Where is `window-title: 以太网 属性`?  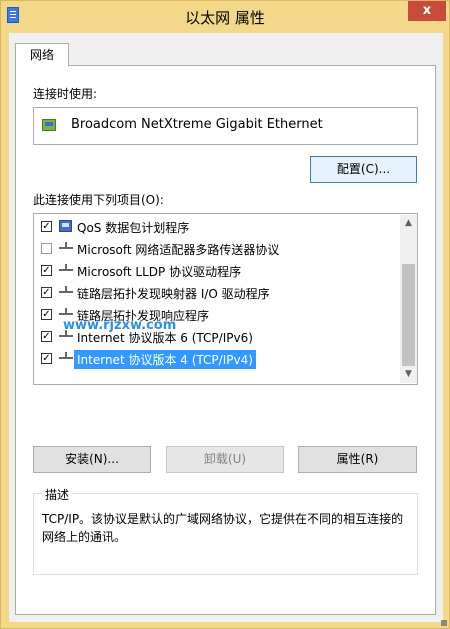
window-title: 以太网 属性 is located at coordinates (225, 18).